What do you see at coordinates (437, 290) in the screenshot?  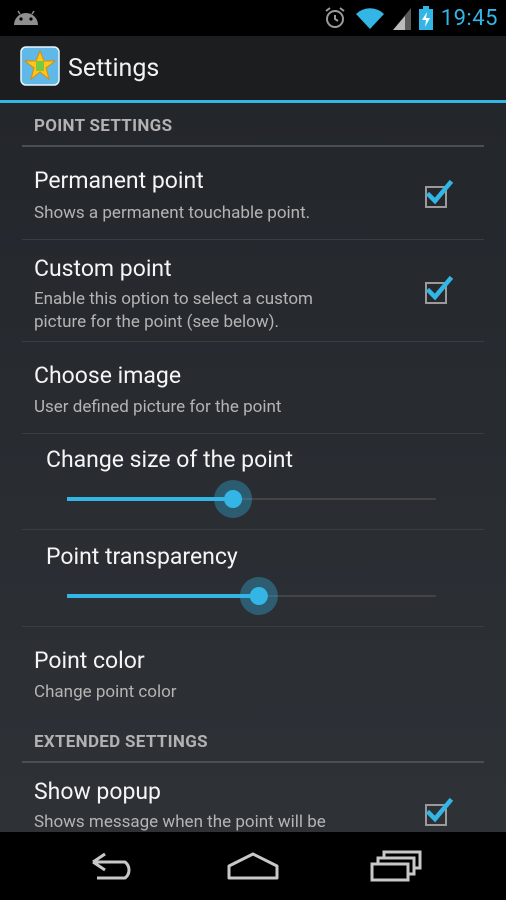 I see `custom-point-checkbox` at bounding box center [437, 290].